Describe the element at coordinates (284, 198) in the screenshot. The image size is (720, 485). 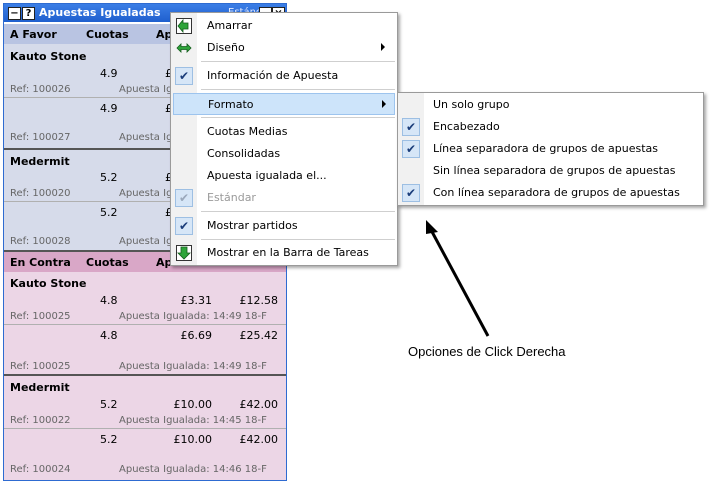
I see `menu-item-estandar: ✔ Estándar` at that location.